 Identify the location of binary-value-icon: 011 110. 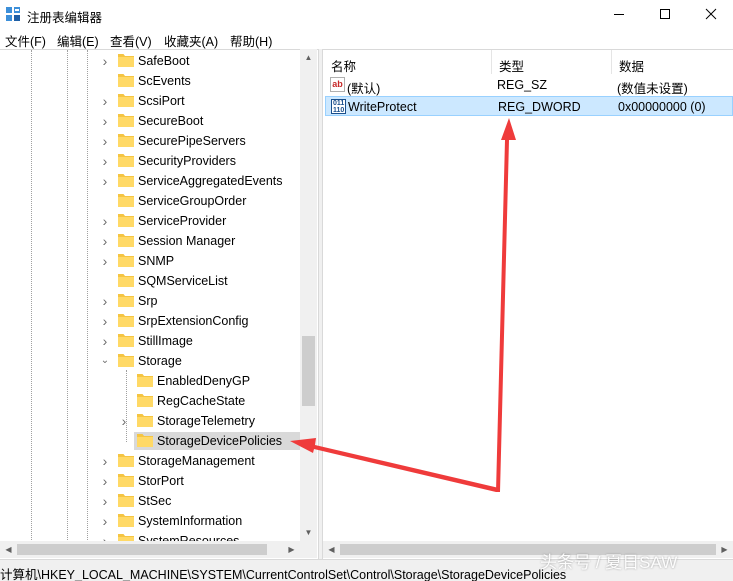
(338, 106).